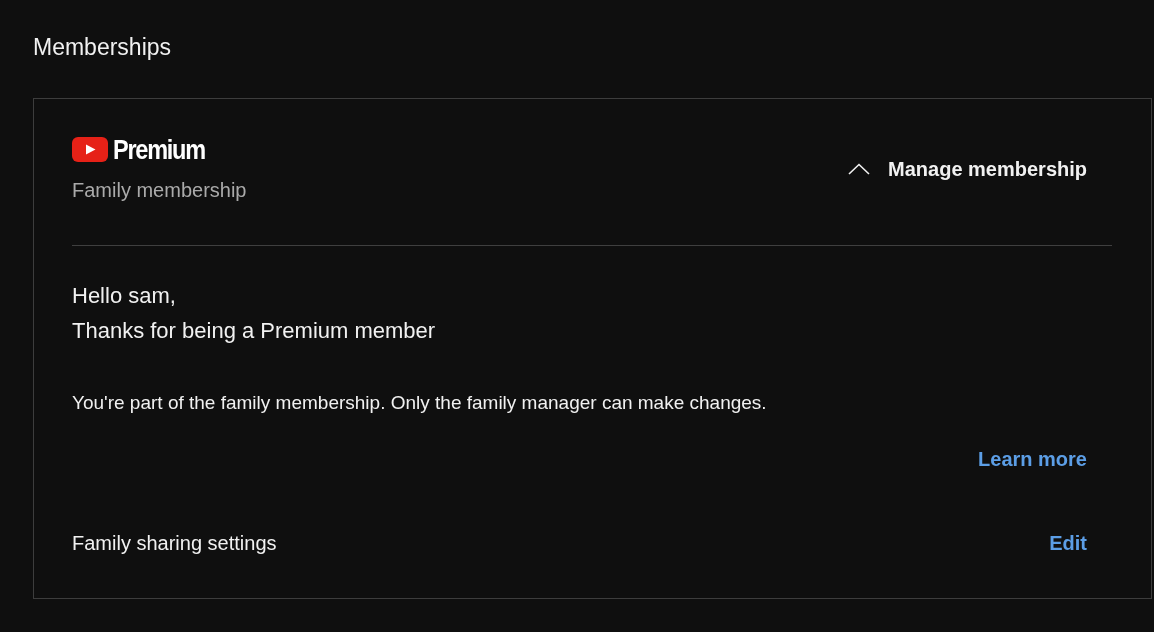 This screenshot has width=1154, height=632. What do you see at coordinates (102, 47) in the screenshot?
I see `page-title: Memberships` at bounding box center [102, 47].